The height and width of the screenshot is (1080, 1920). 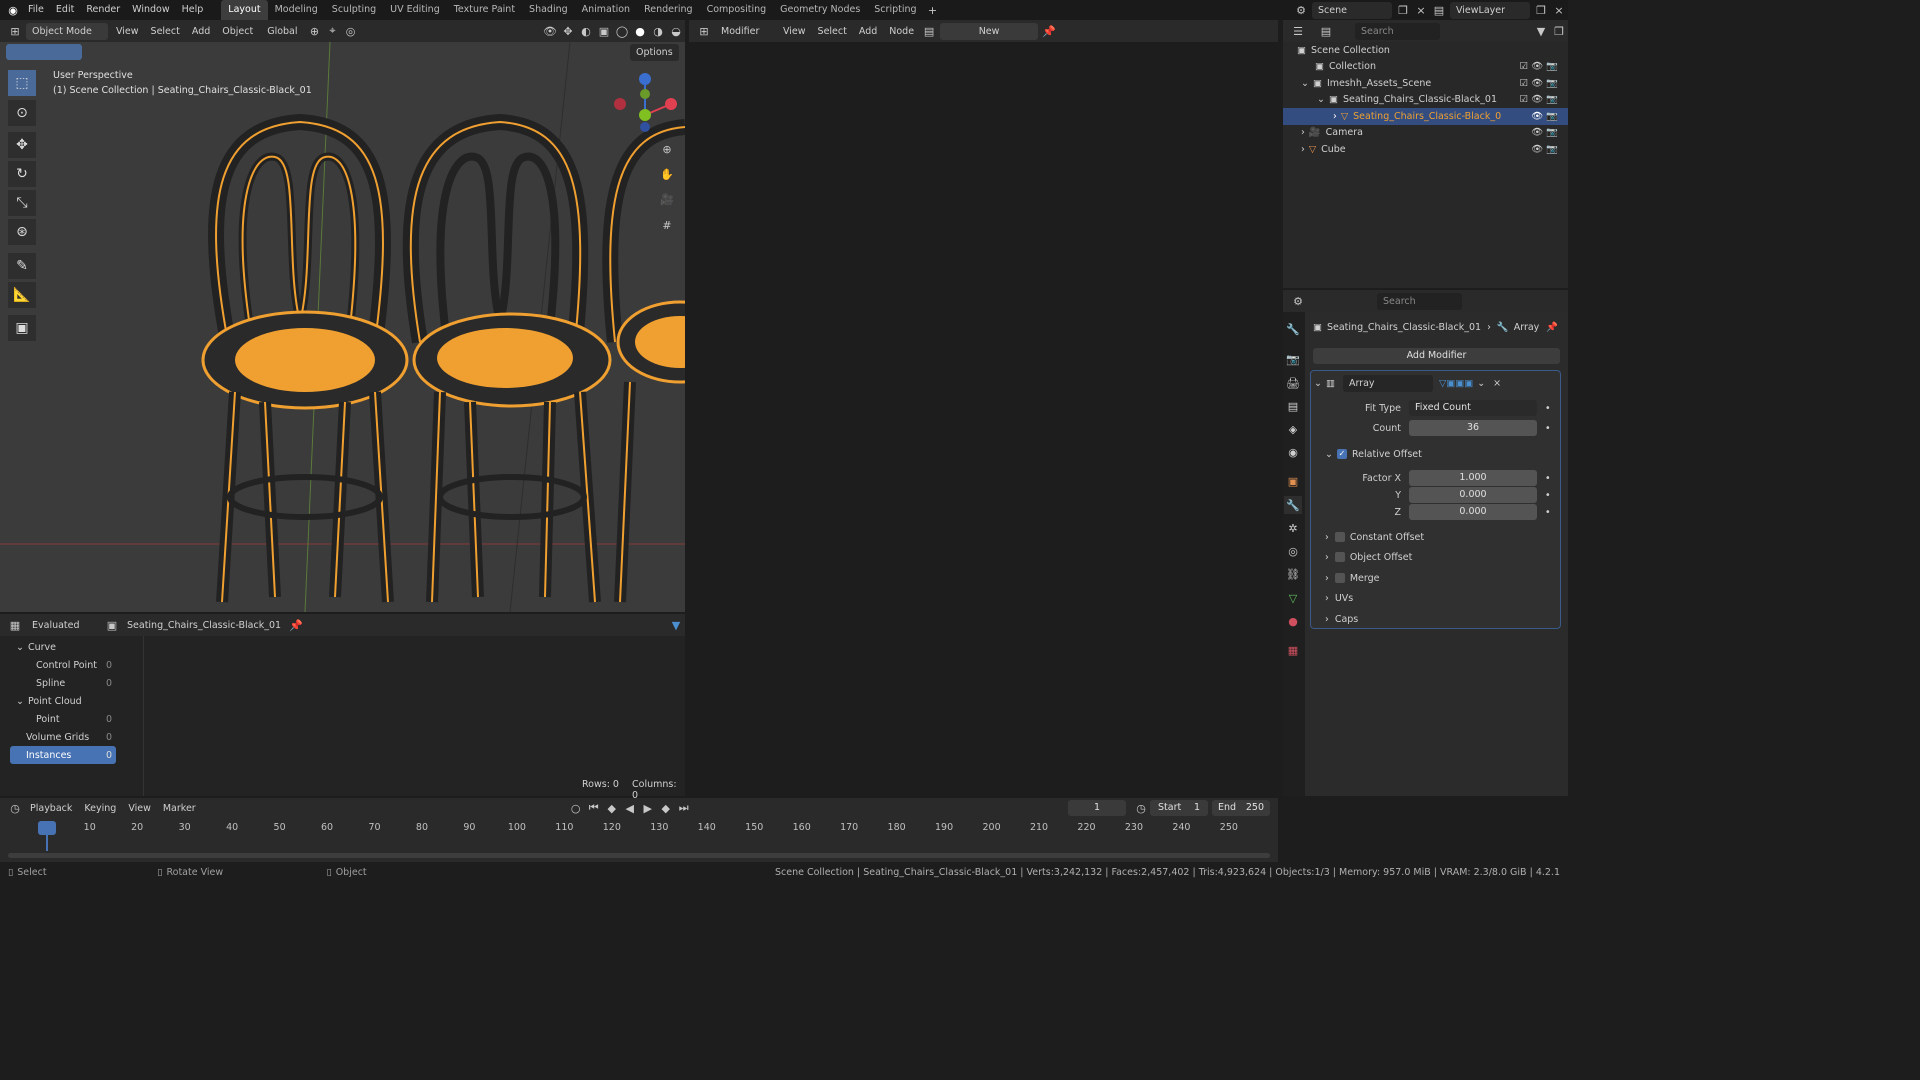 I want to click on jump-start-icon: ⏮, so click(x=594, y=808).